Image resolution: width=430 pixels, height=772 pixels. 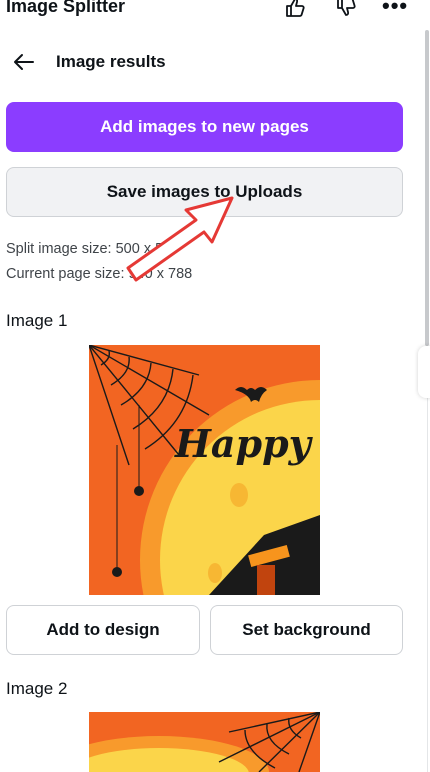 What do you see at coordinates (215, 10) in the screenshot?
I see `title-bar: Image Splitter •••` at bounding box center [215, 10].